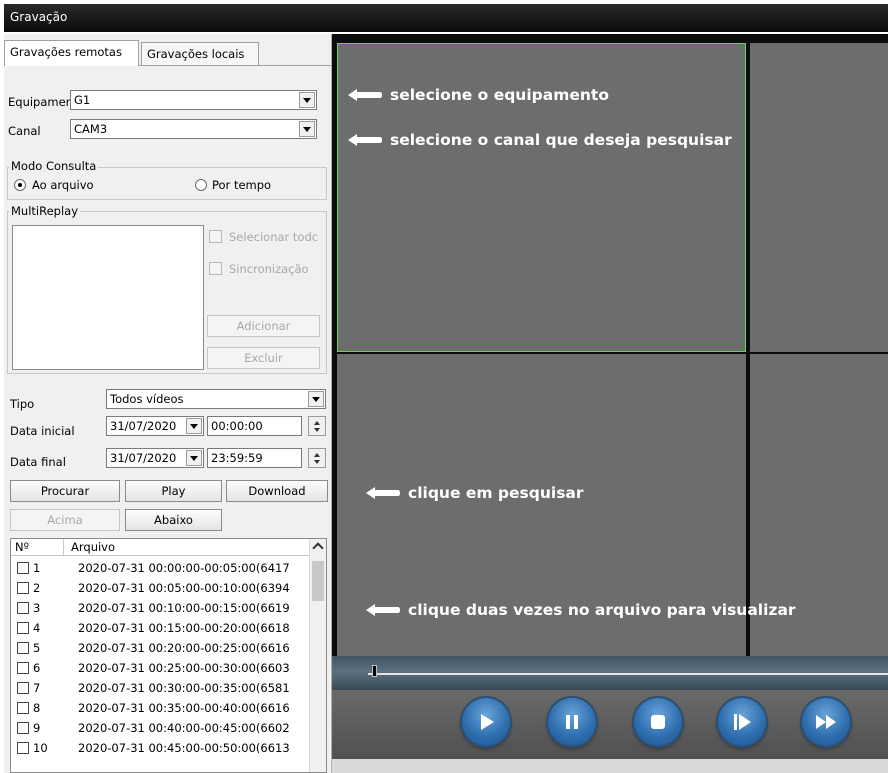 The image size is (888, 773). I want to click on type-select: Todos vídeos, so click(216, 399).